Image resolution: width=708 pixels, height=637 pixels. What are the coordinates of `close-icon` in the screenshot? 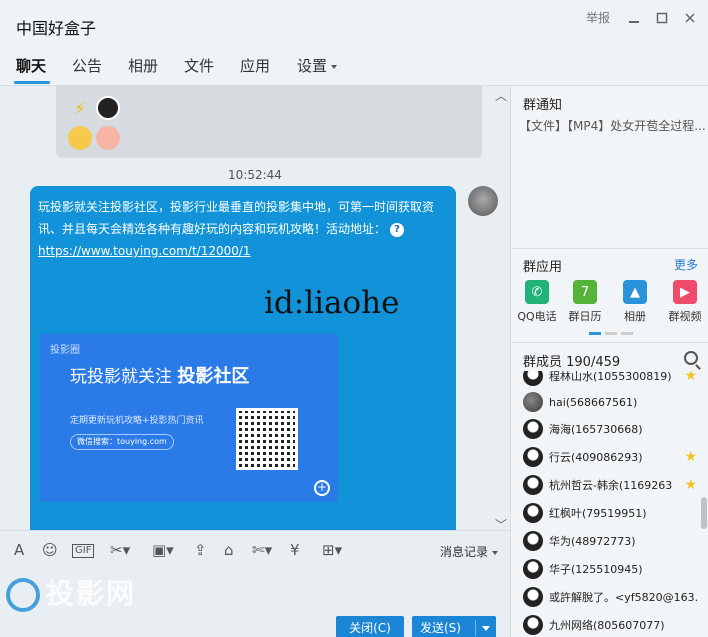 It's located at (690, 18).